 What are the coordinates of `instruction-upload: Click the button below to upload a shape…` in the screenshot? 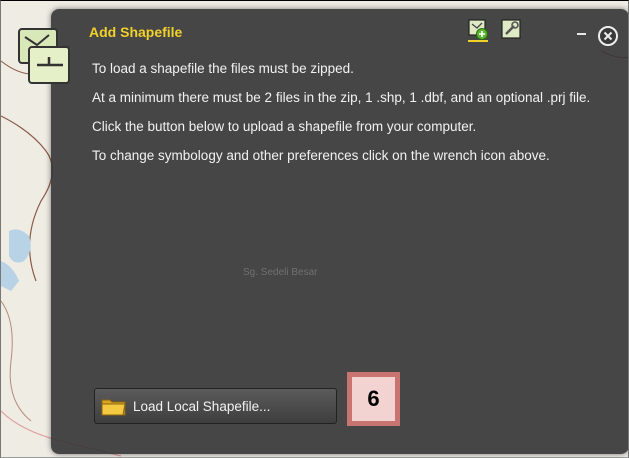 It's located at (284, 126).